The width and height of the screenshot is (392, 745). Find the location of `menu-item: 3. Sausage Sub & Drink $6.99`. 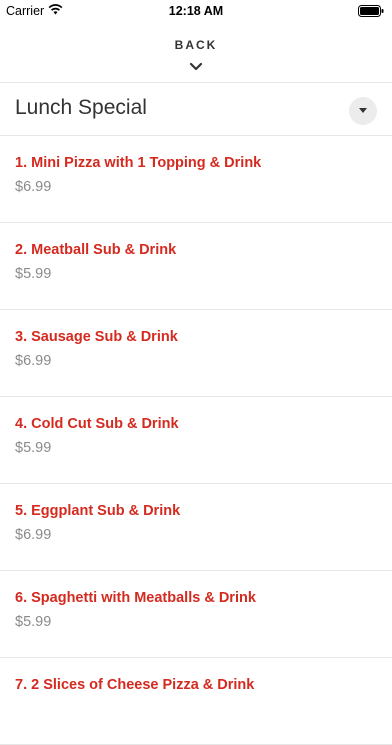

menu-item: 3. Sausage Sub & Drink $6.99 is located at coordinates (196, 353).